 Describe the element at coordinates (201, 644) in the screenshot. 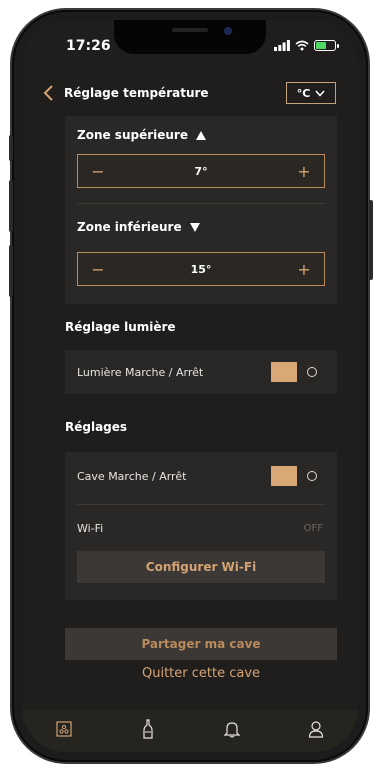

I see `share-cellar-button: Partager ma cave` at that location.